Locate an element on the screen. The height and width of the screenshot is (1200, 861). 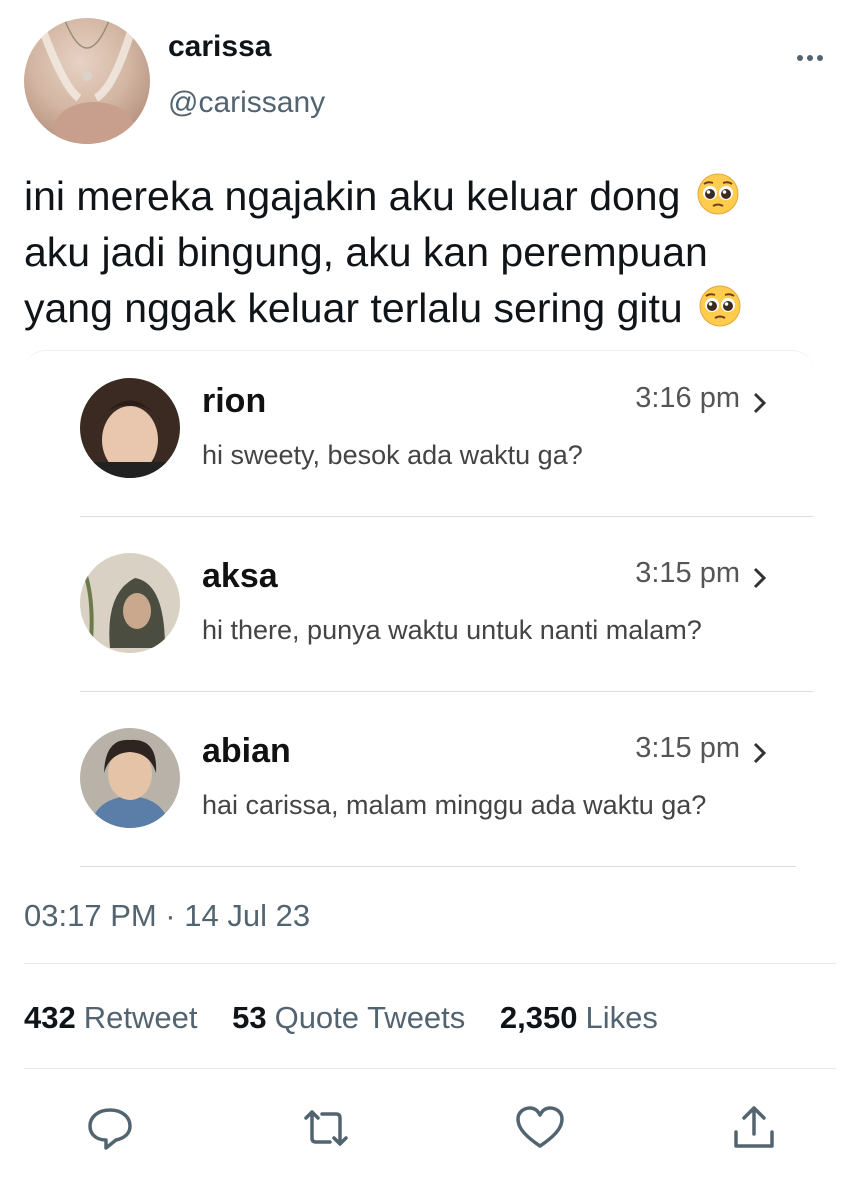
like-icon is located at coordinates (540, 1128).